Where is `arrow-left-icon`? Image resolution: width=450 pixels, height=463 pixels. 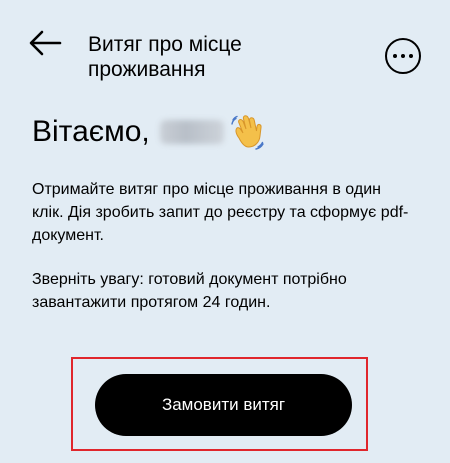 arrow-left-icon is located at coordinates (45, 43).